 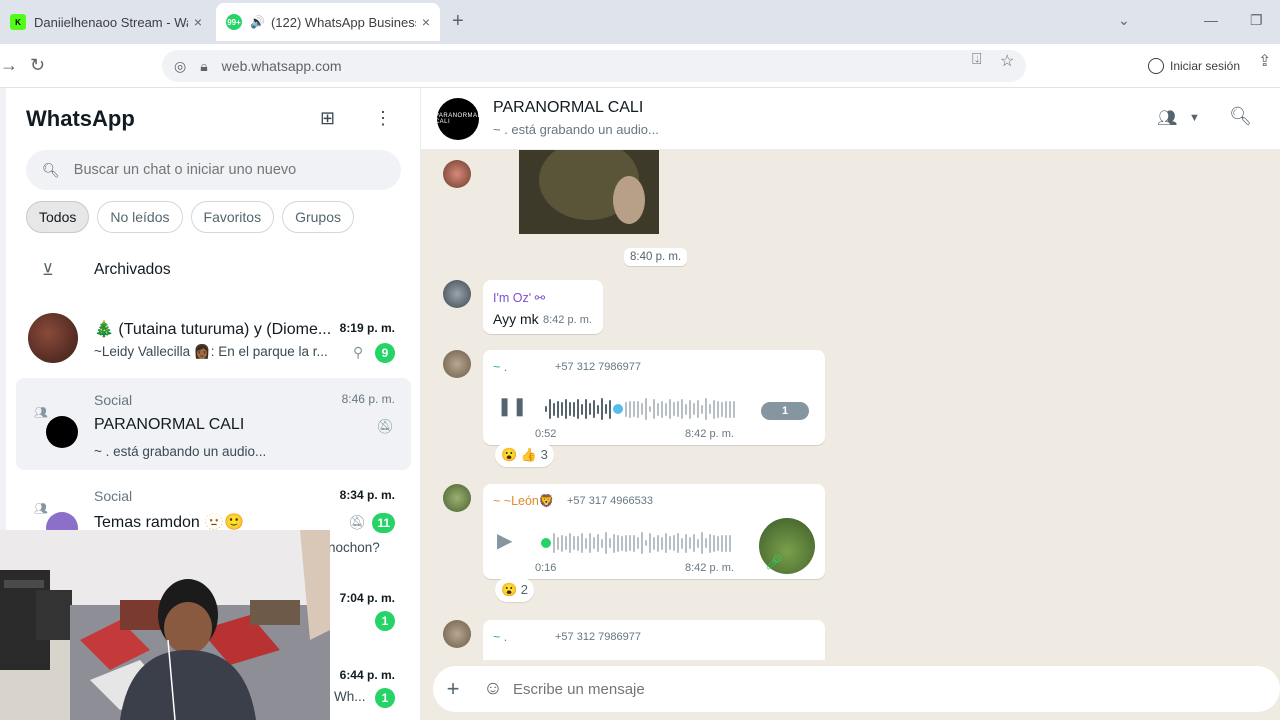 I want to click on address-bar: ◎ 🔒︎ web.whatsapp.com, so click(x=594, y=66).